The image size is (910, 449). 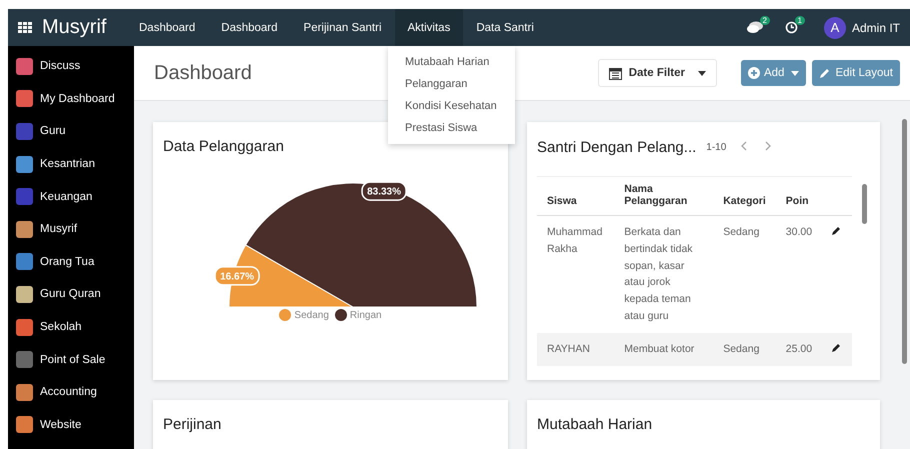 I want to click on user-name: Admin IT, so click(x=876, y=27).